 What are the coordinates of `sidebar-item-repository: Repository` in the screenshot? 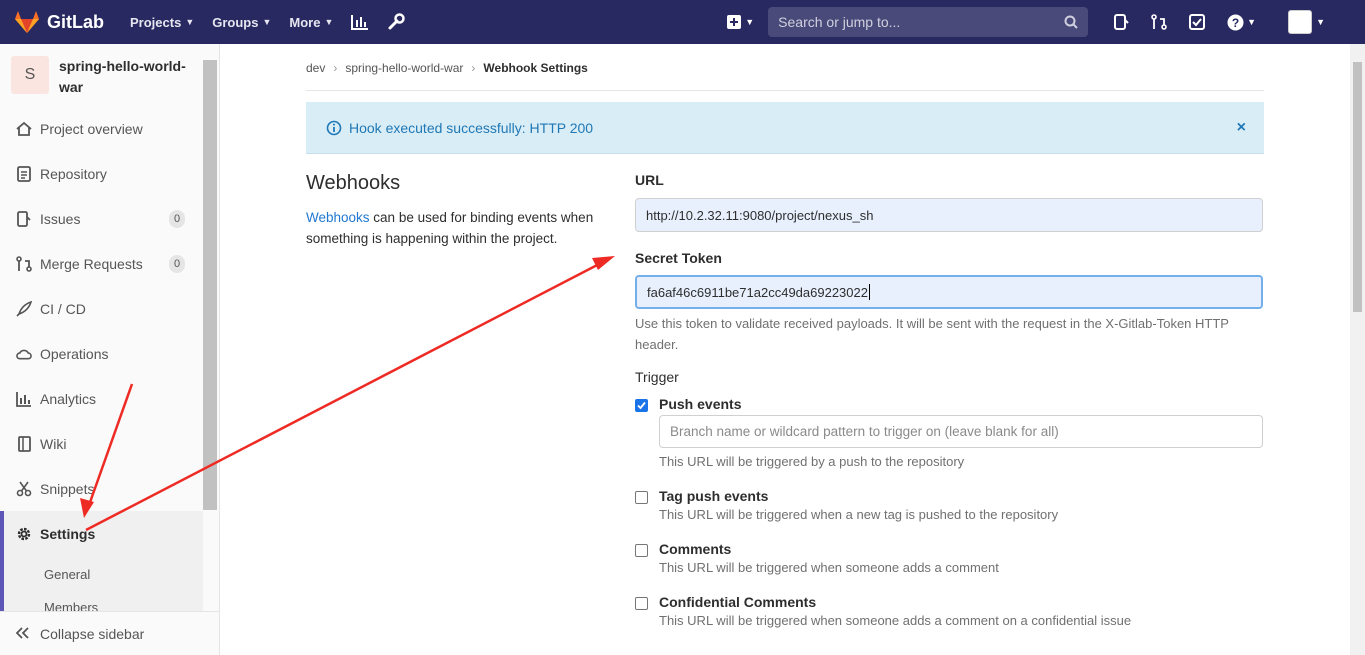 It's located at (101, 173).